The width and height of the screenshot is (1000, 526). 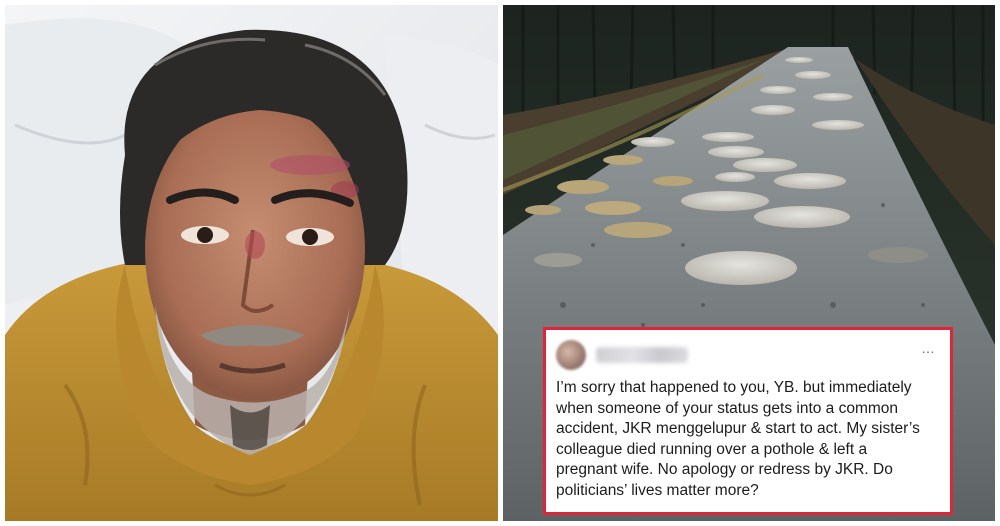 I want to click on blurred-username, so click(x=642, y=355).